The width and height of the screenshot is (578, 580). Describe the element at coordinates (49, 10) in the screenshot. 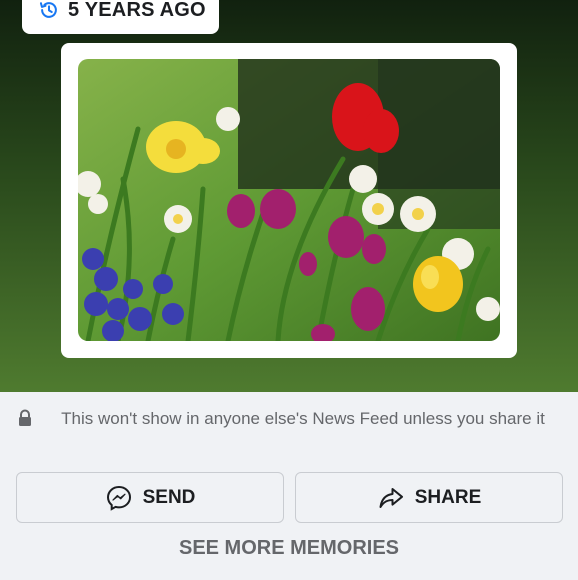

I see `clock-history-icon` at that location.